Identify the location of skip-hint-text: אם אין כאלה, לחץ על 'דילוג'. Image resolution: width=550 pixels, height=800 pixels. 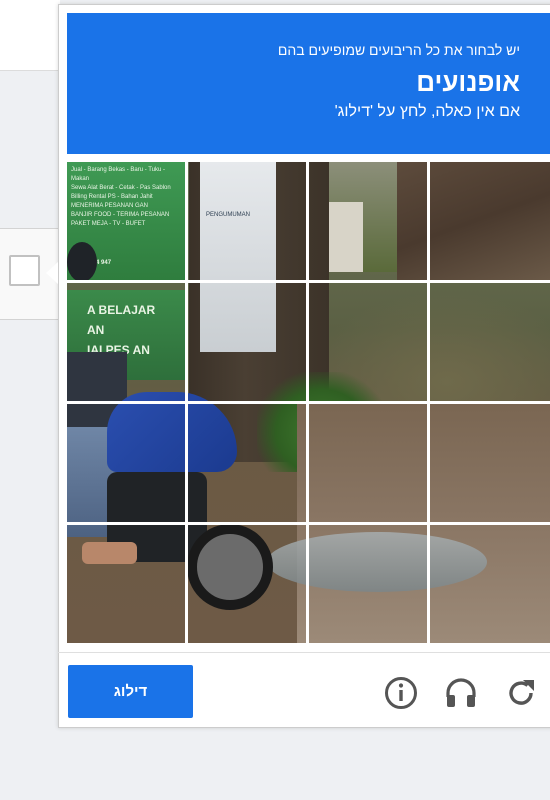
(427, 111).